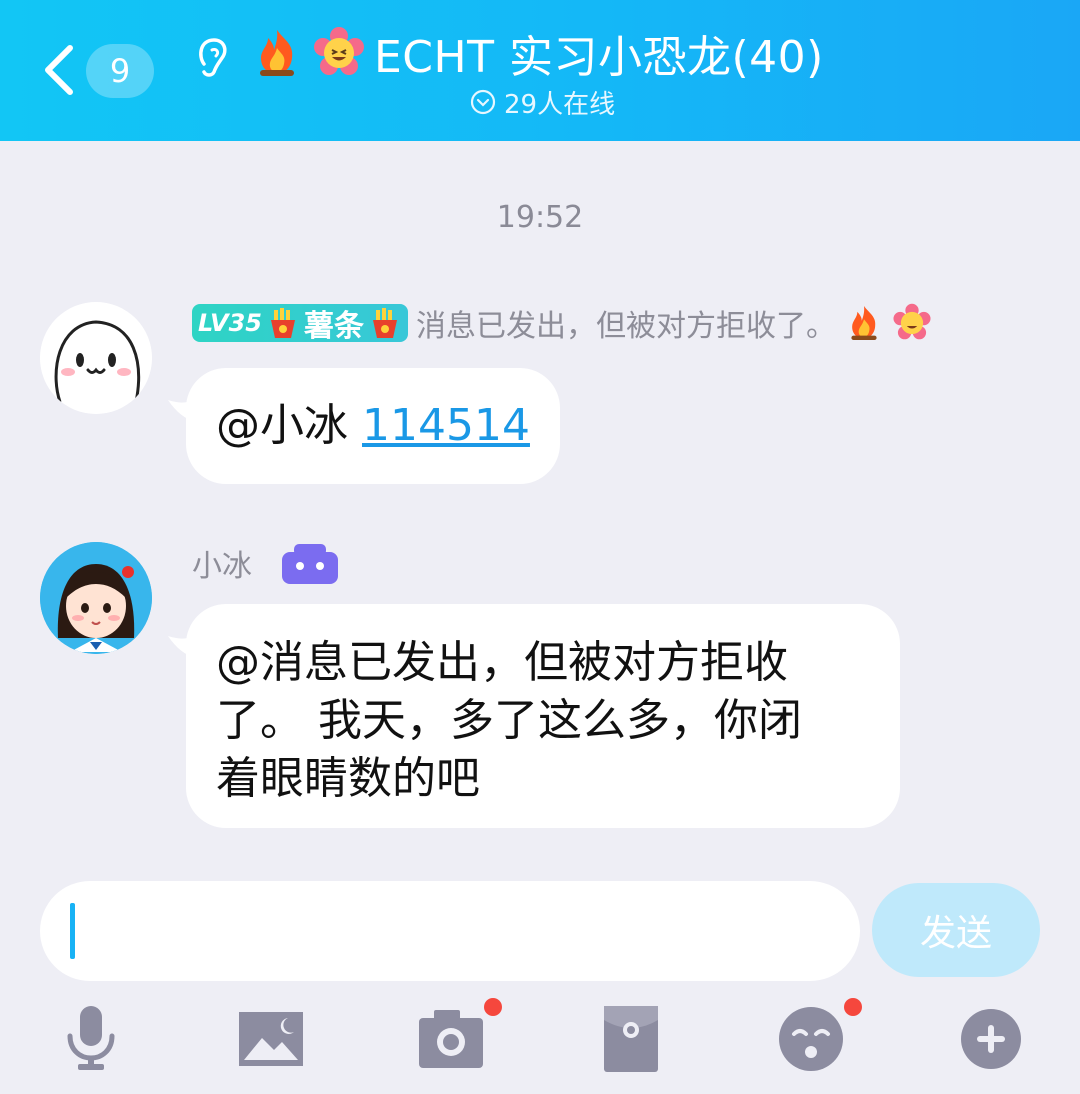 This screenshot has height=1094, width=1080. I want to click on plus-icon, so click(991, 1039).